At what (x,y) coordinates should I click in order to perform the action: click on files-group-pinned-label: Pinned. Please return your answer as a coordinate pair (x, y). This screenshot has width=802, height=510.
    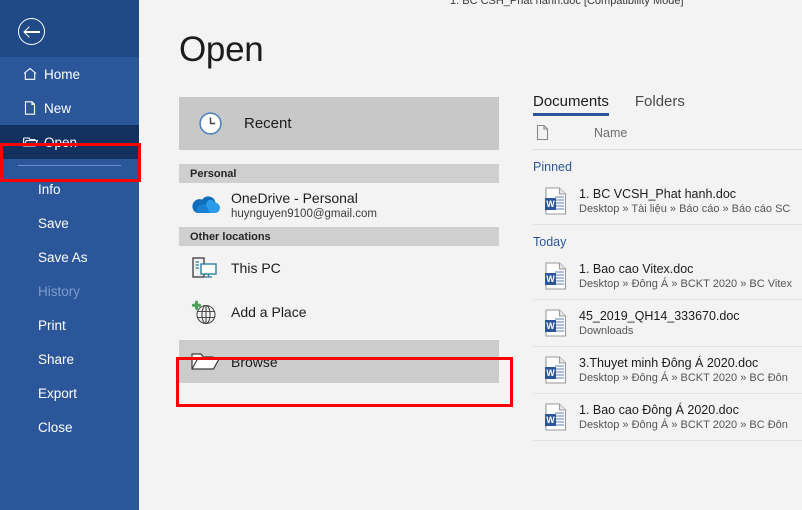
    Looking at the image, I should click on (552, 167).